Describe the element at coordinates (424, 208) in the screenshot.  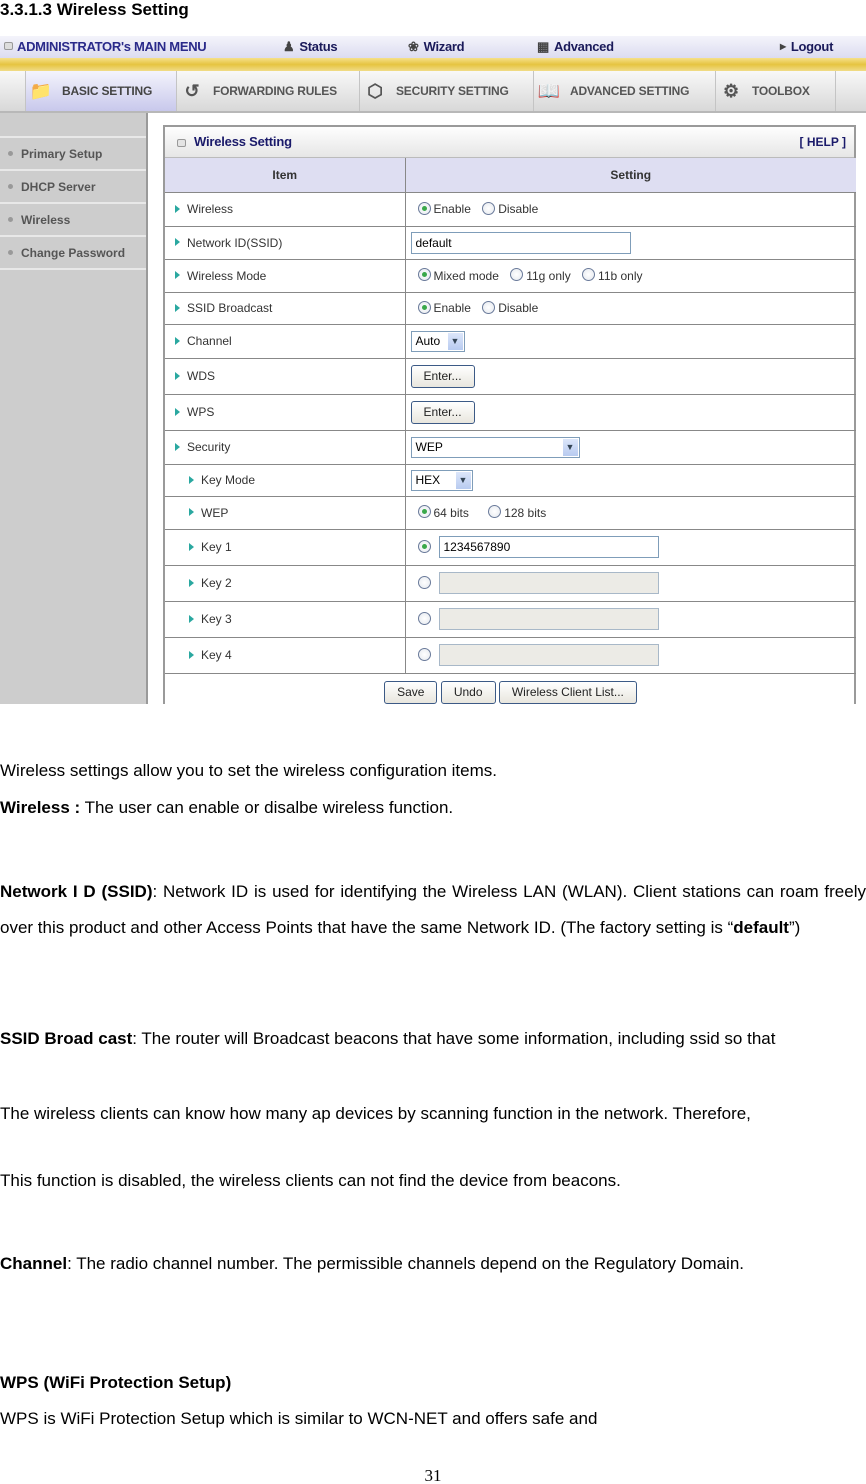
I see `wireless-enable-radio` at that location.